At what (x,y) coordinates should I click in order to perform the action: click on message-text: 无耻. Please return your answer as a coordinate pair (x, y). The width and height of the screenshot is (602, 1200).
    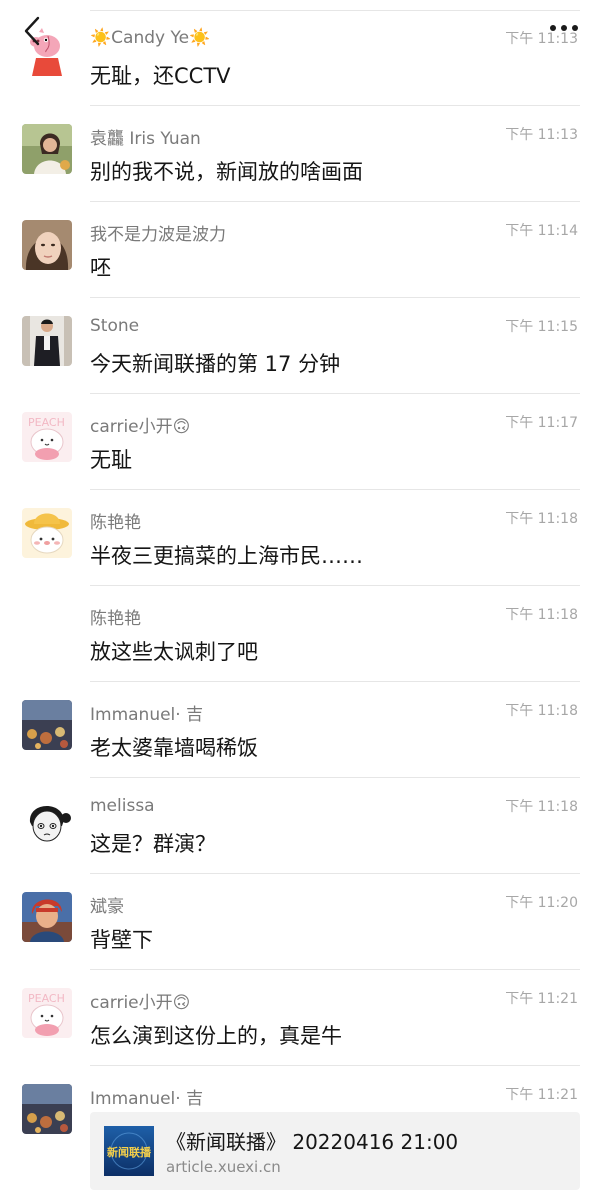
    Looking at the image, I should click on (111, 460).